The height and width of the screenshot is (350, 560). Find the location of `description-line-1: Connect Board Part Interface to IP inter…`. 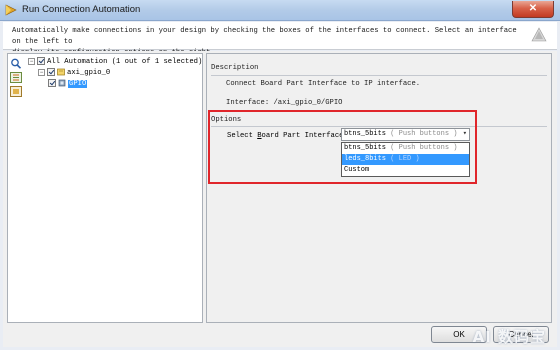

description-line-1: Connect Board Part Interface to IP inter… is located at coordinates (323, 84).